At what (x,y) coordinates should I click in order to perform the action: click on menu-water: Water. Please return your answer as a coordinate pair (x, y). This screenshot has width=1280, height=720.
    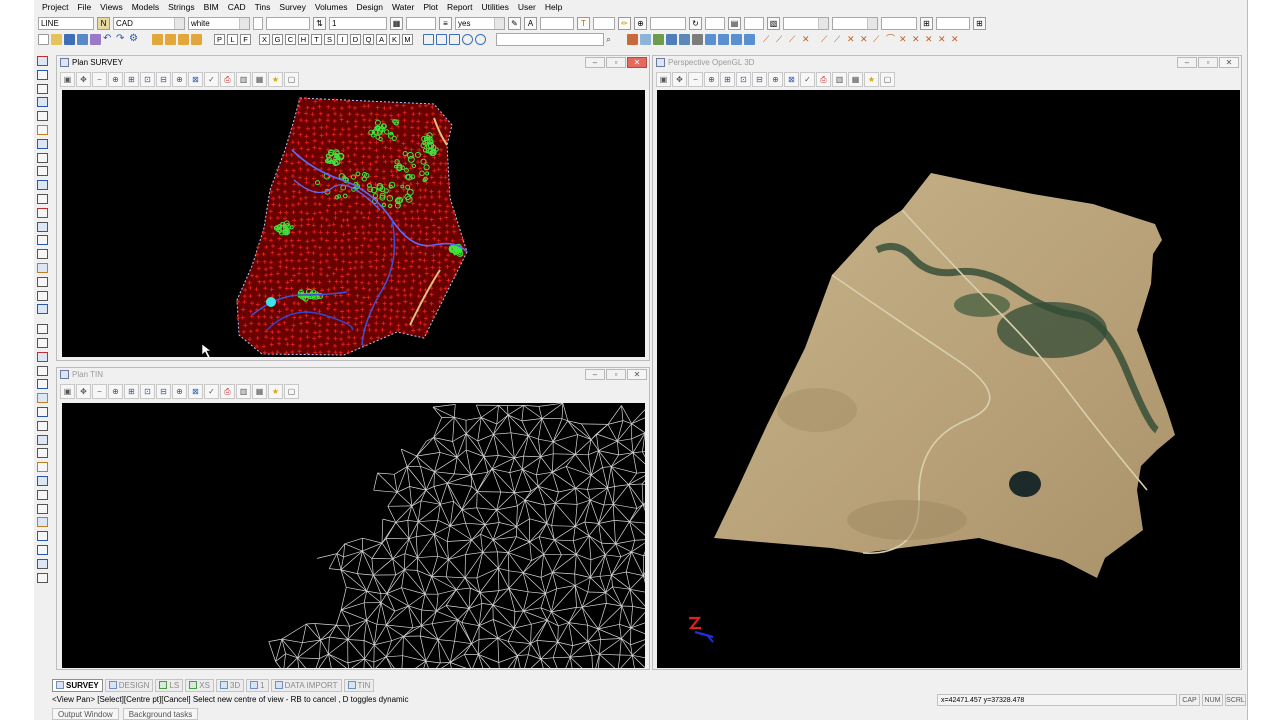
    Looking at the image, I should click on (403, 7).